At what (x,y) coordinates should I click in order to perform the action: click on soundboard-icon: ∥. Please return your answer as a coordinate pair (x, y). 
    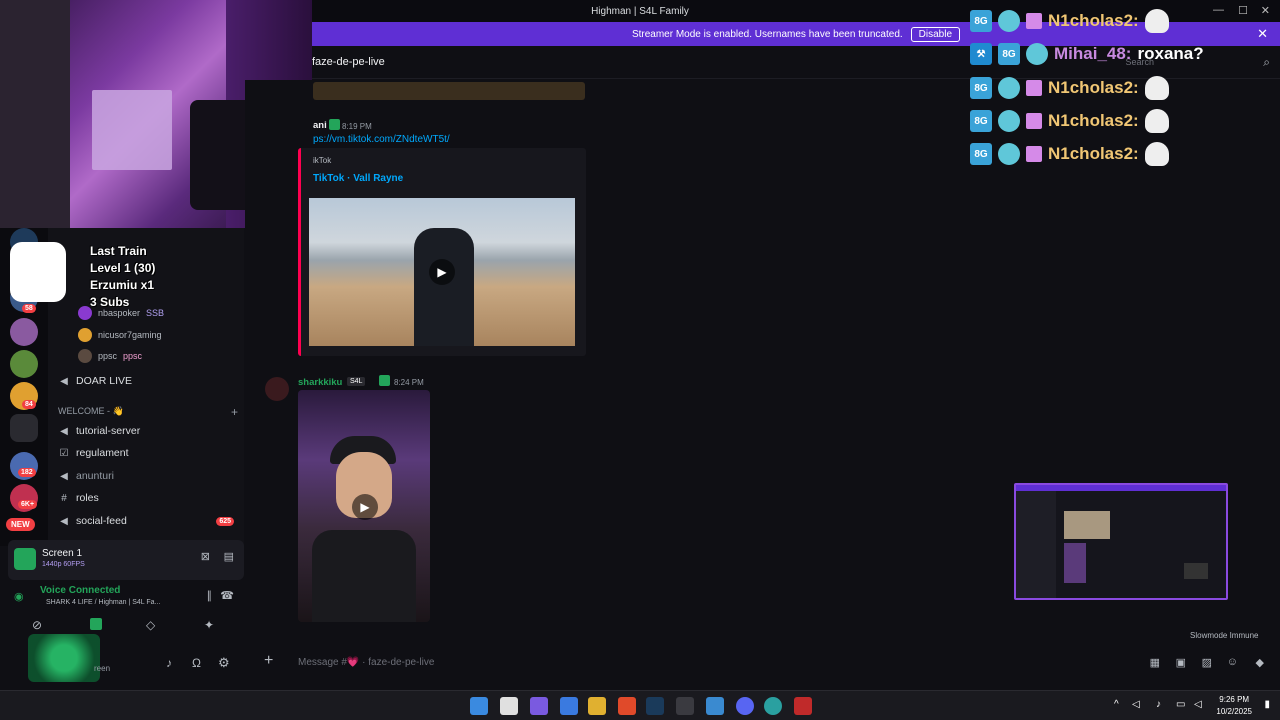
    Looking at the image, I should click on (210, 595).